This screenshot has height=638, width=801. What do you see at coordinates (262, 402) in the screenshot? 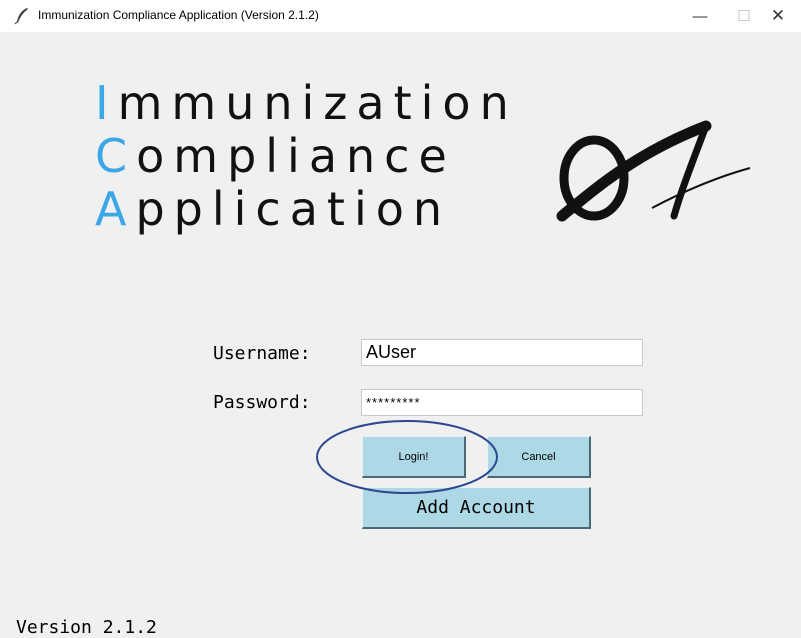
I see `password-label: Password:` at bounding box center [262, 402].